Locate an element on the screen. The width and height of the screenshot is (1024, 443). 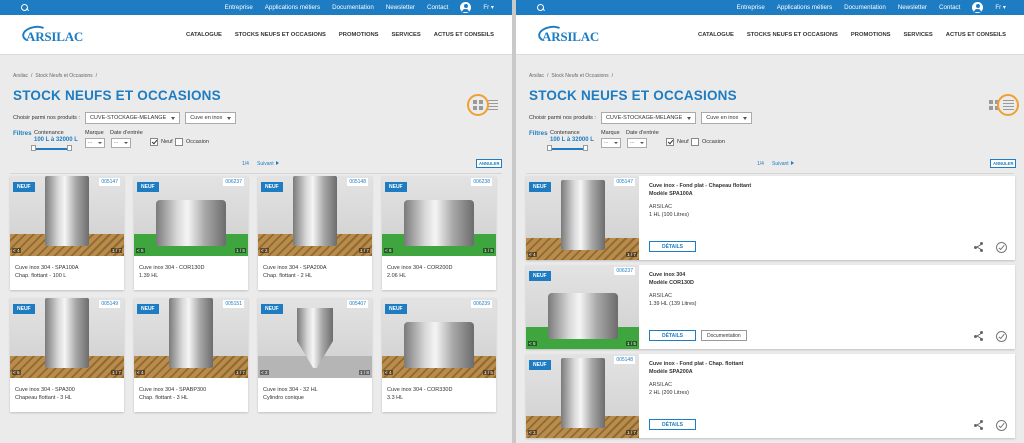
capacity-slider is located at coordinates (568, 149).